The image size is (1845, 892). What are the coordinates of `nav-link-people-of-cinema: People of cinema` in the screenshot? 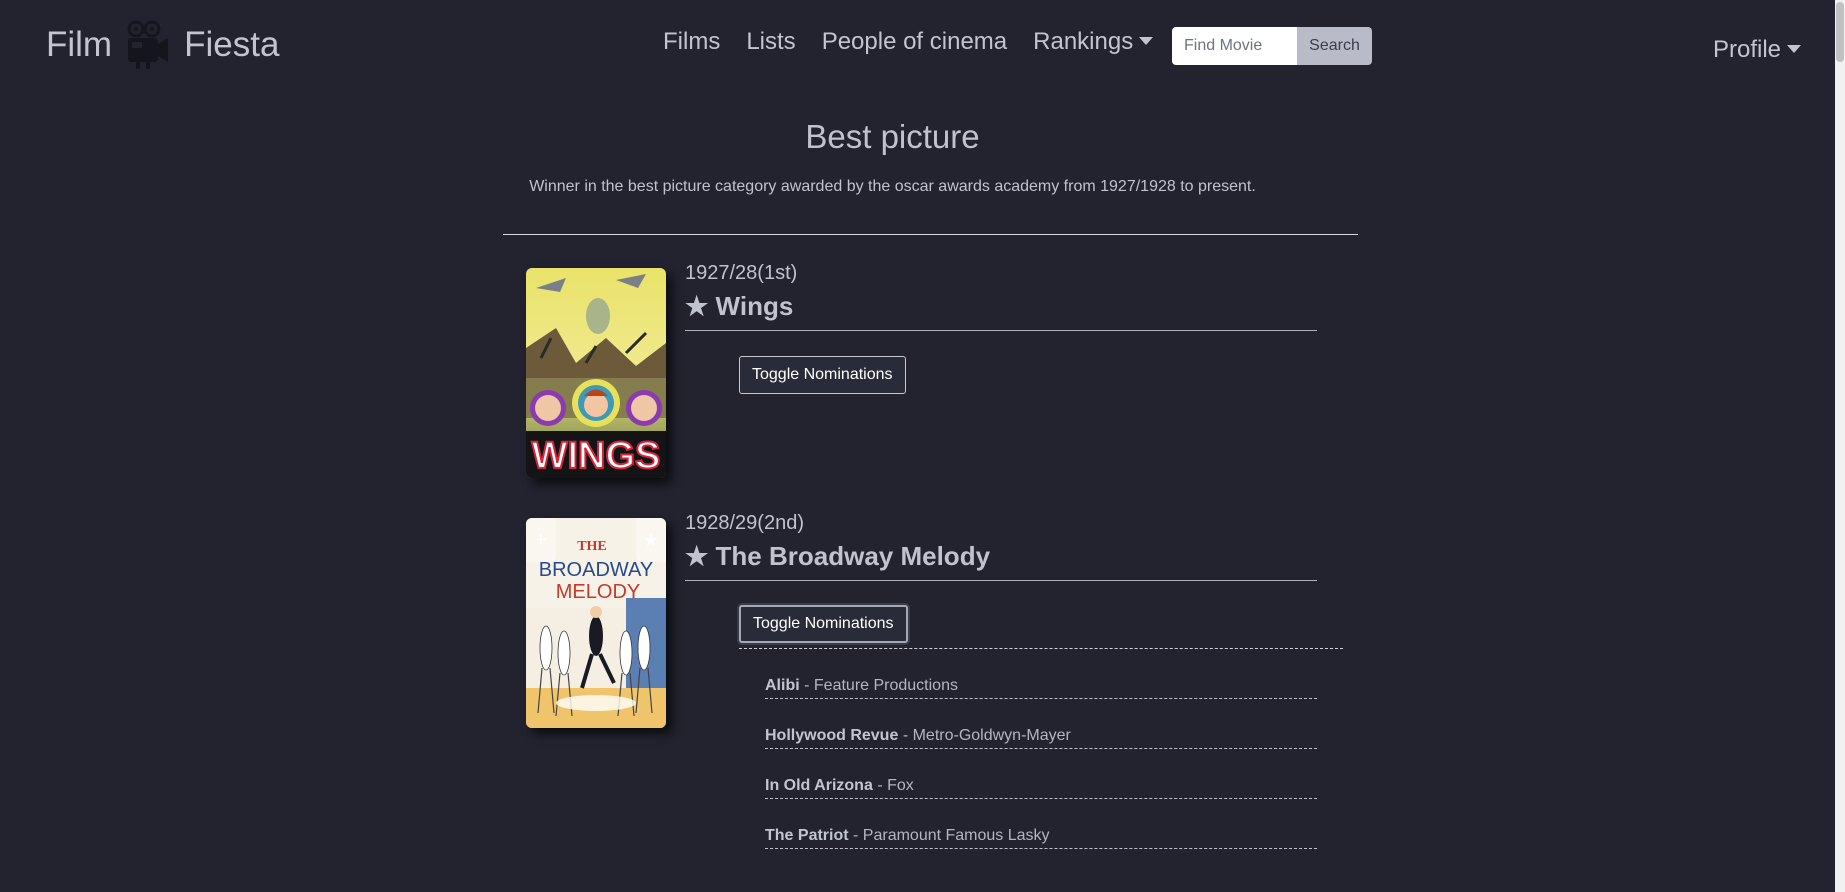 It's located at (914, 42).